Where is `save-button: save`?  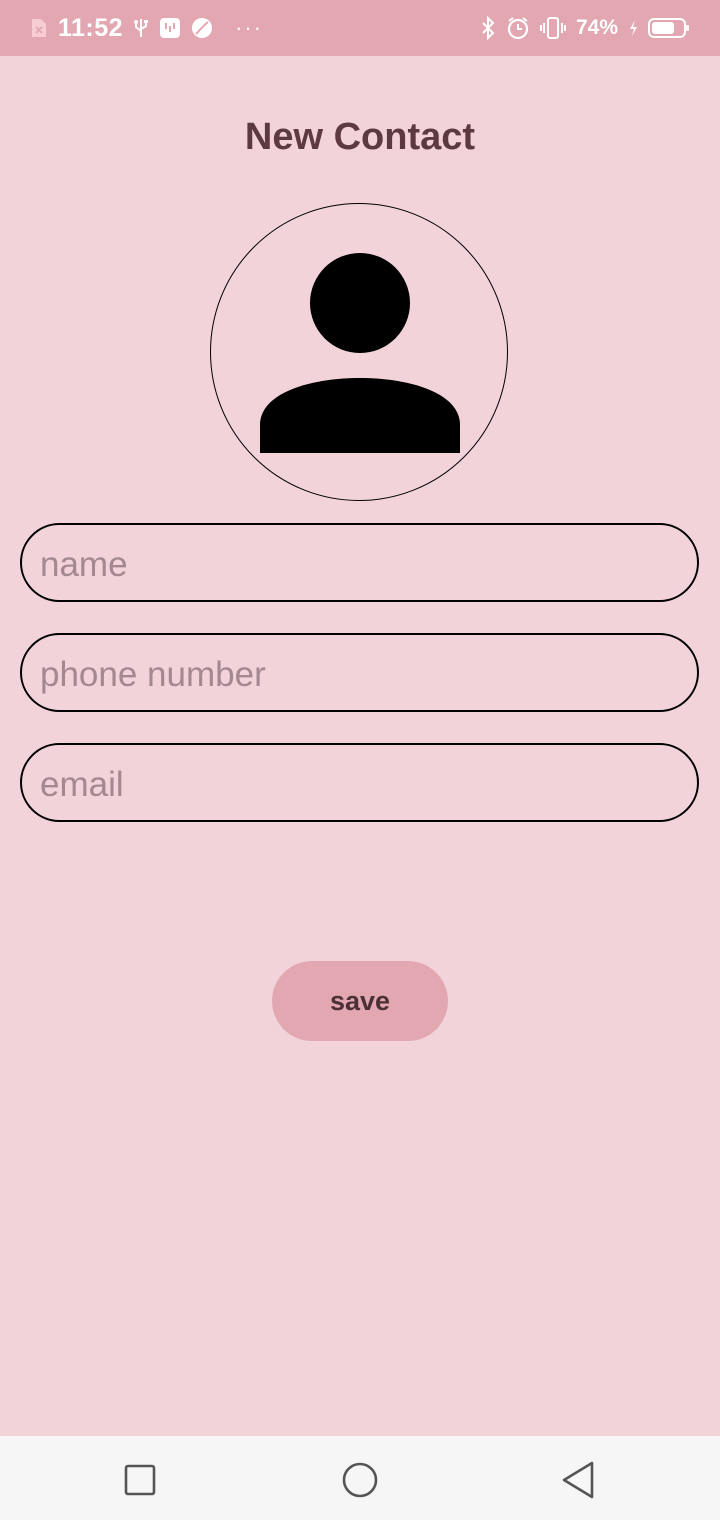 save-button: save is located at coordinates (360, 1001).